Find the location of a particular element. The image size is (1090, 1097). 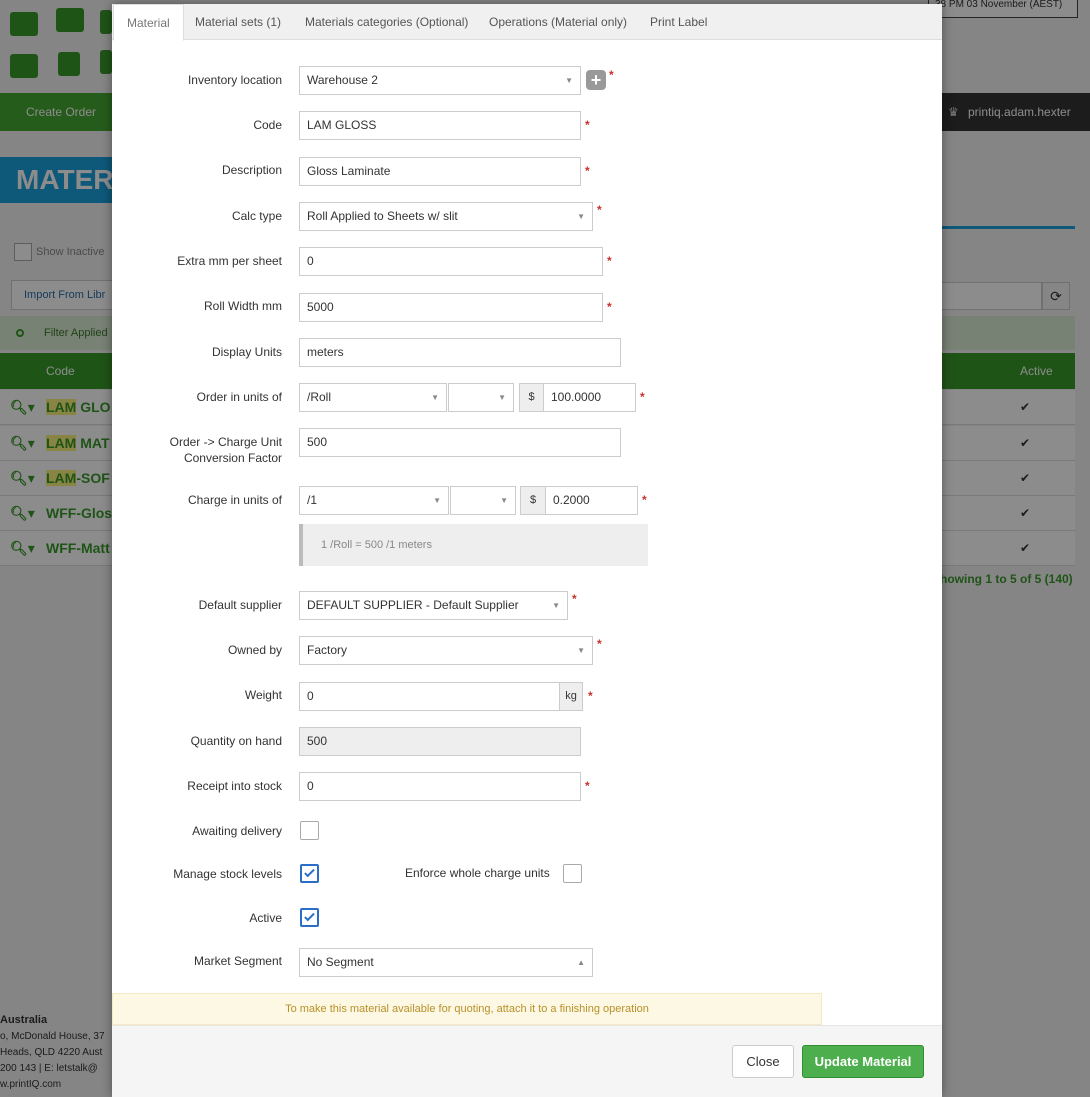

manage-stock-levels-checkbox is located at coordinates (309, 873).